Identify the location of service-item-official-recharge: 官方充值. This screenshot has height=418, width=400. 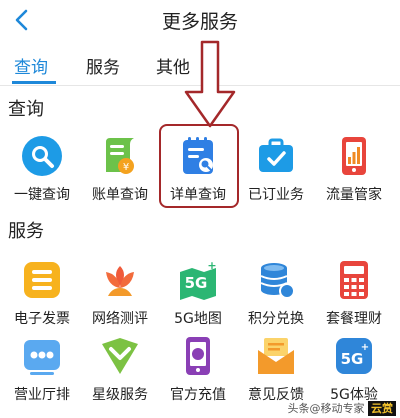
(198, 369).